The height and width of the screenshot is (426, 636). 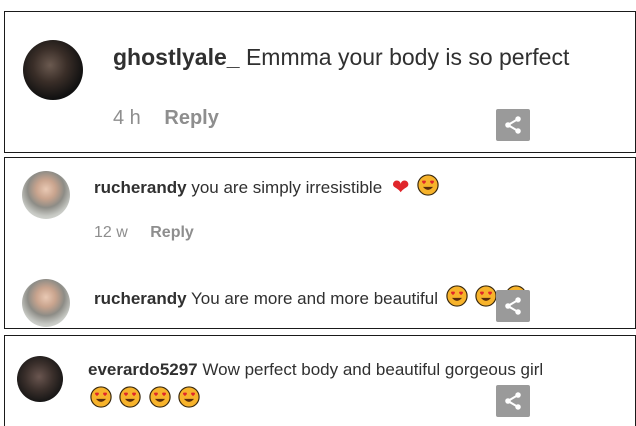 I want to click on comment-username: everardo5297, so click(x=143, y=369).